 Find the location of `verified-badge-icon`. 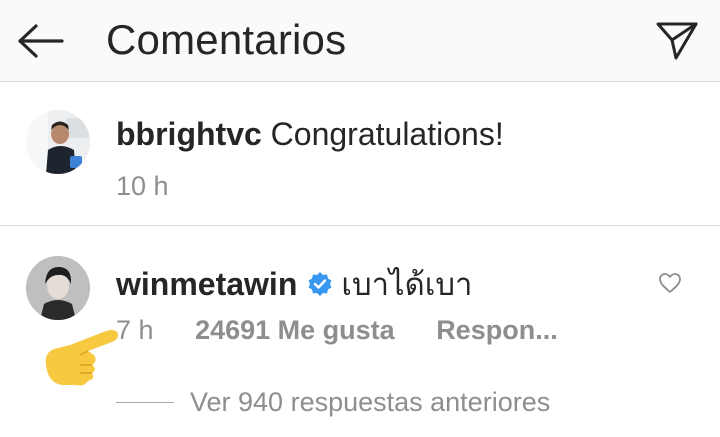

verified-badge-icon is located at coordinates (320, 284).